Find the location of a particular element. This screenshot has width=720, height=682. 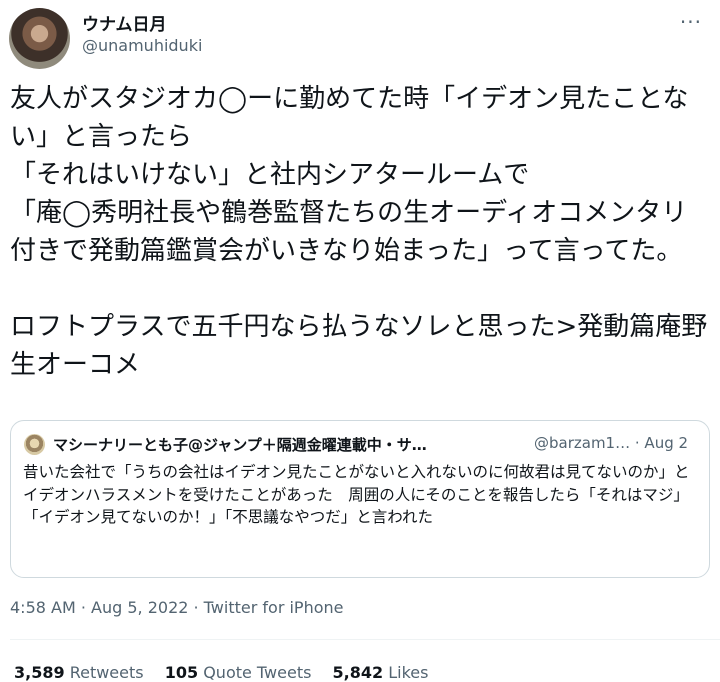

divider is located at coordinates (365, 639).